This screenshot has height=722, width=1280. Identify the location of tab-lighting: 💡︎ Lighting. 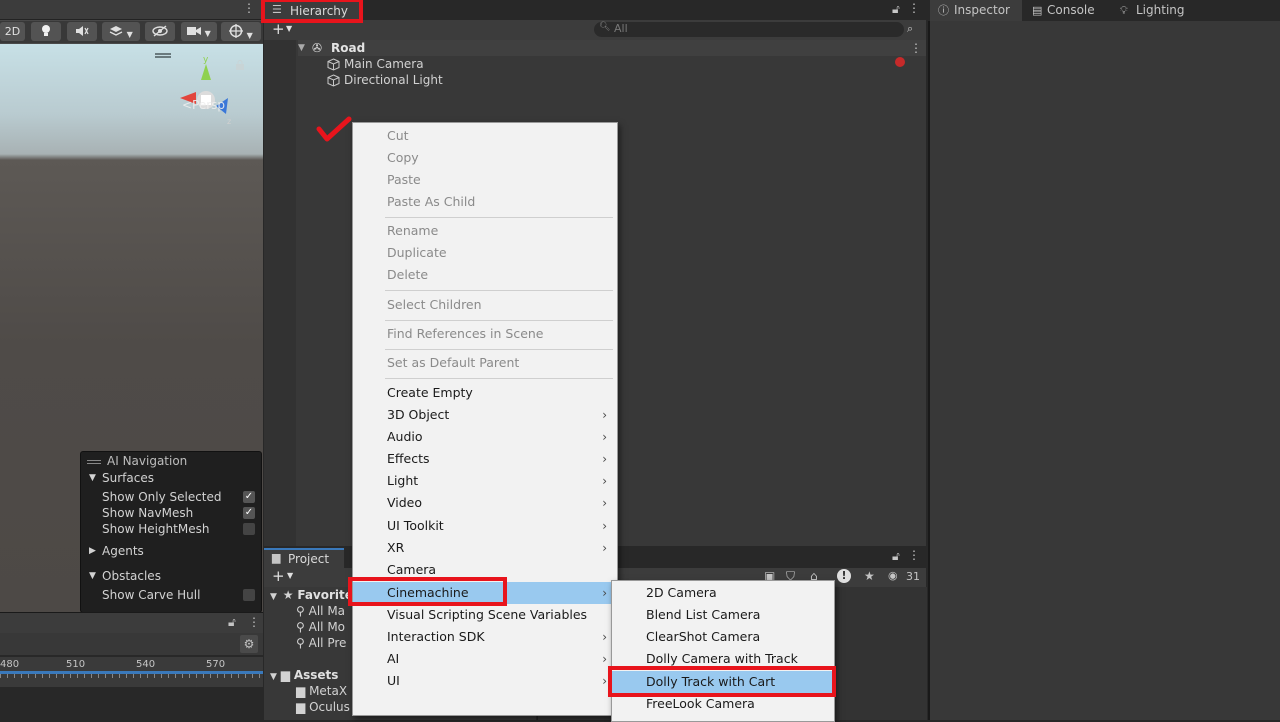
(1158, 10).